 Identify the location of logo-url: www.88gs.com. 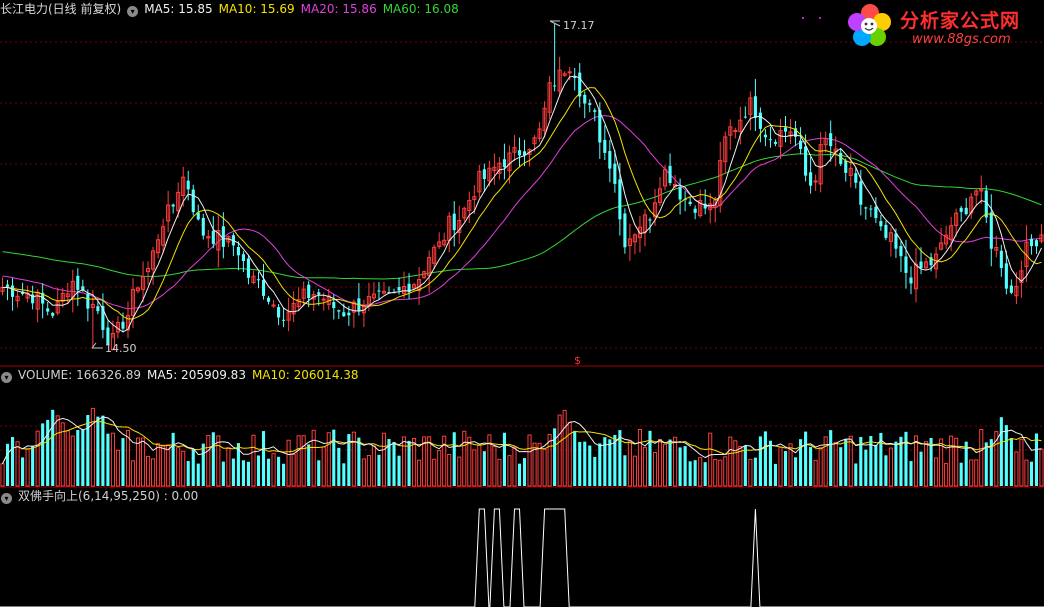
(961, 39).